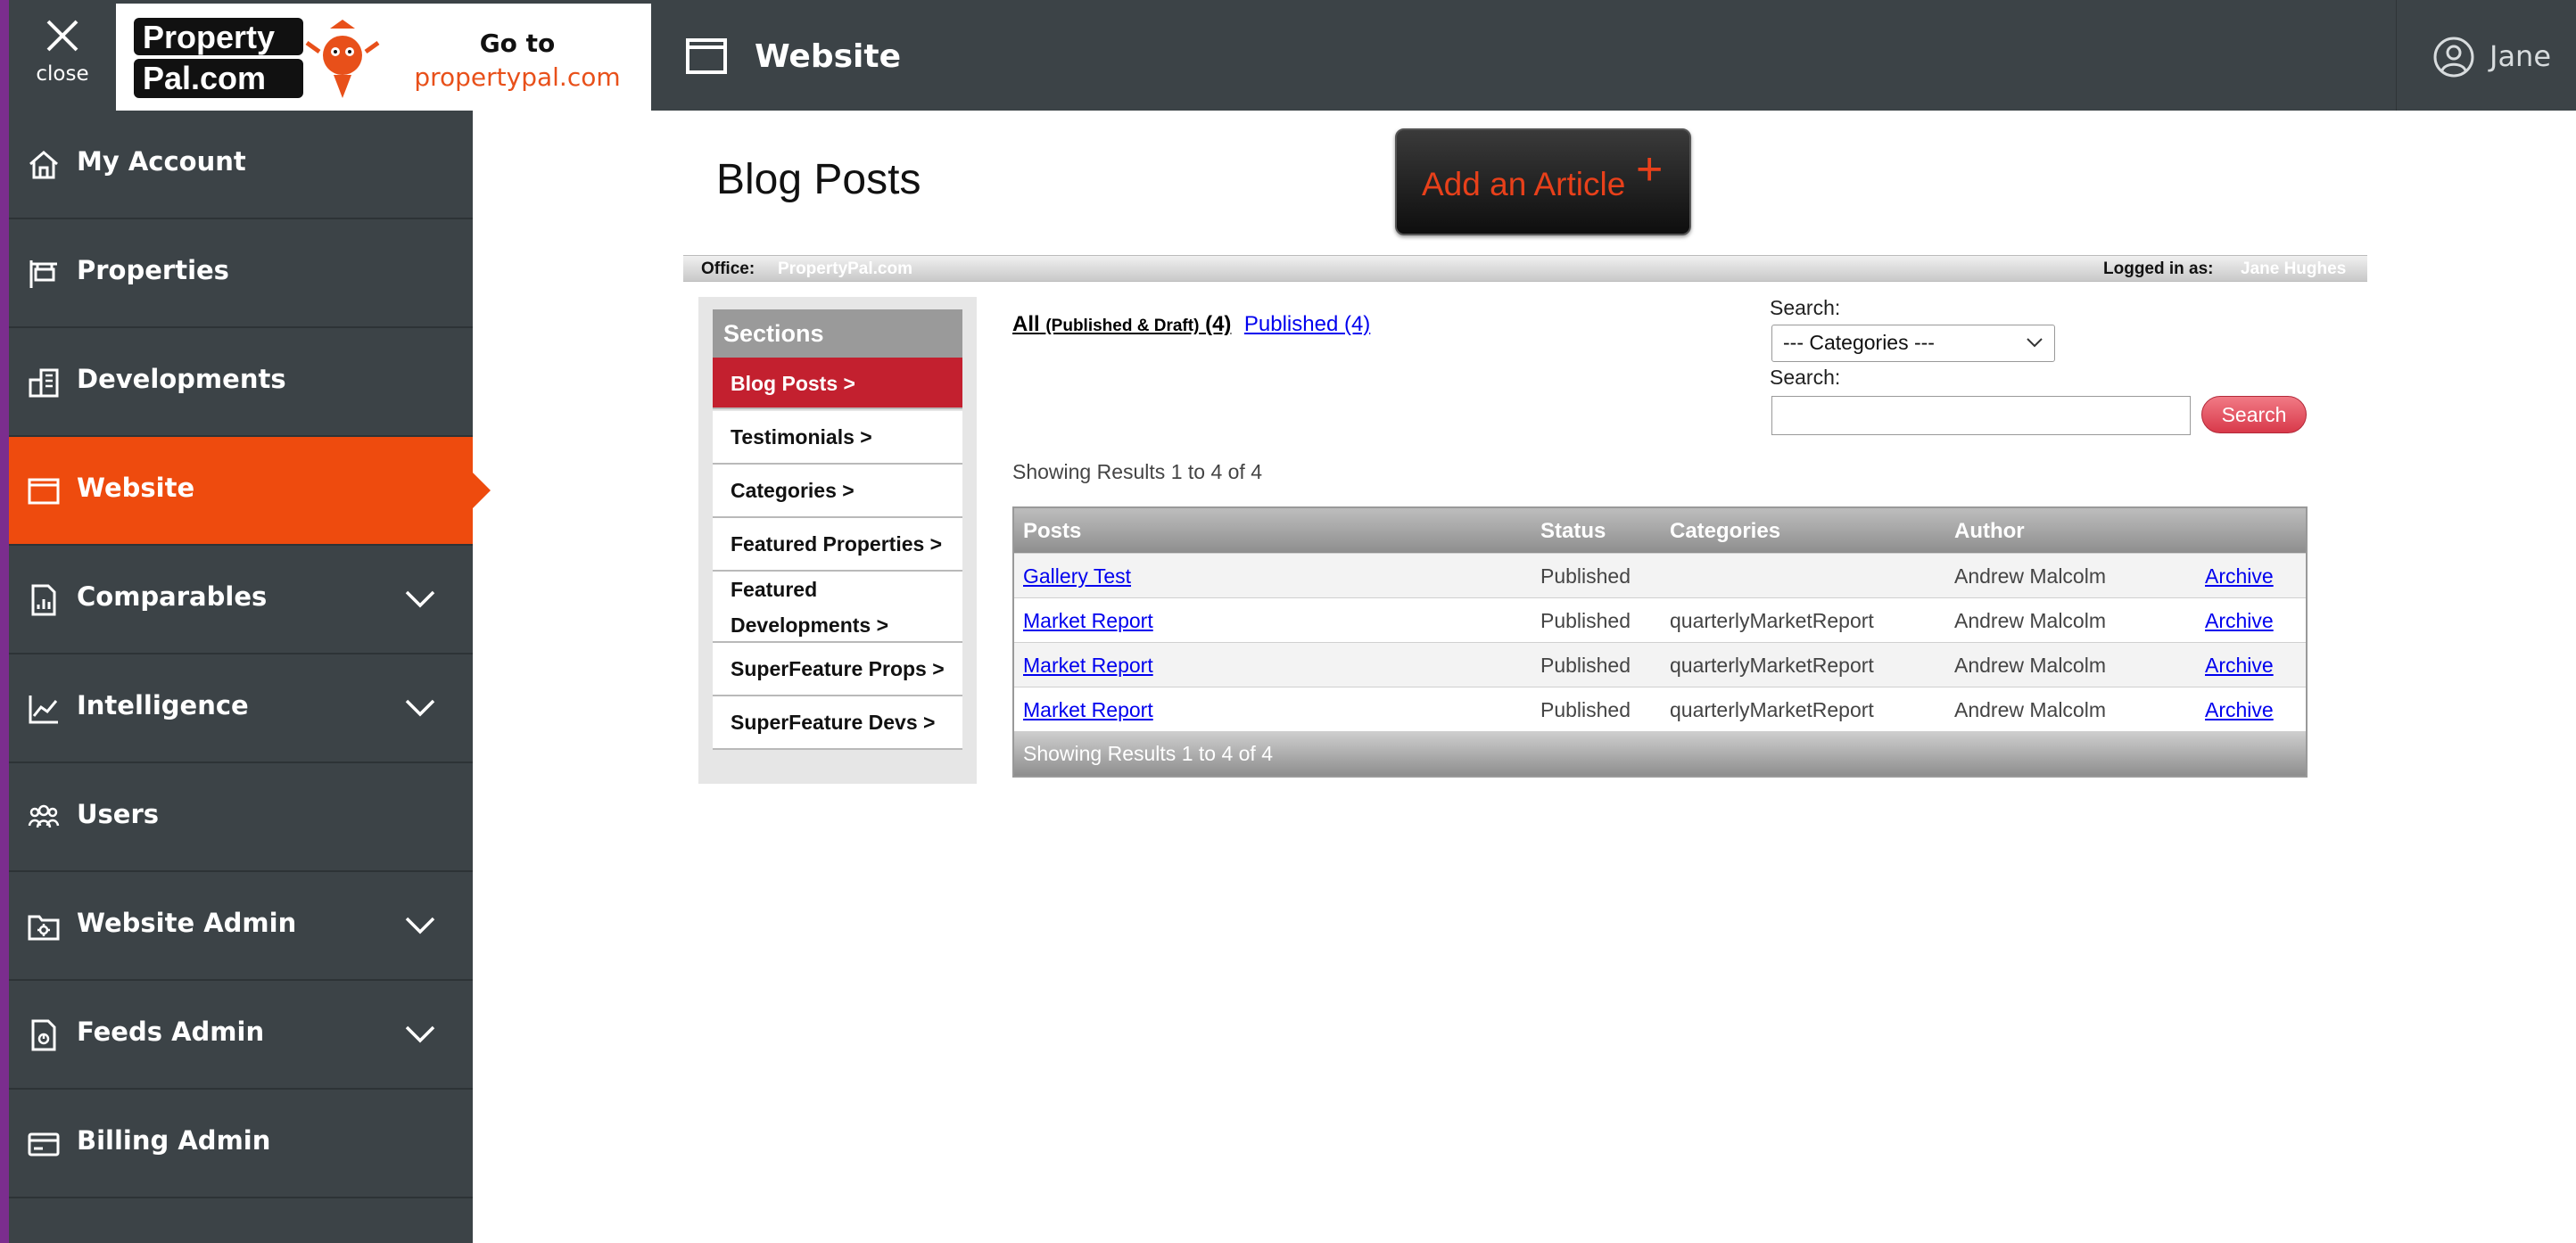  What do you see at coordinates (44, 383) in the screenshot?
I see `building-icon` at bounding box center [44, 383].